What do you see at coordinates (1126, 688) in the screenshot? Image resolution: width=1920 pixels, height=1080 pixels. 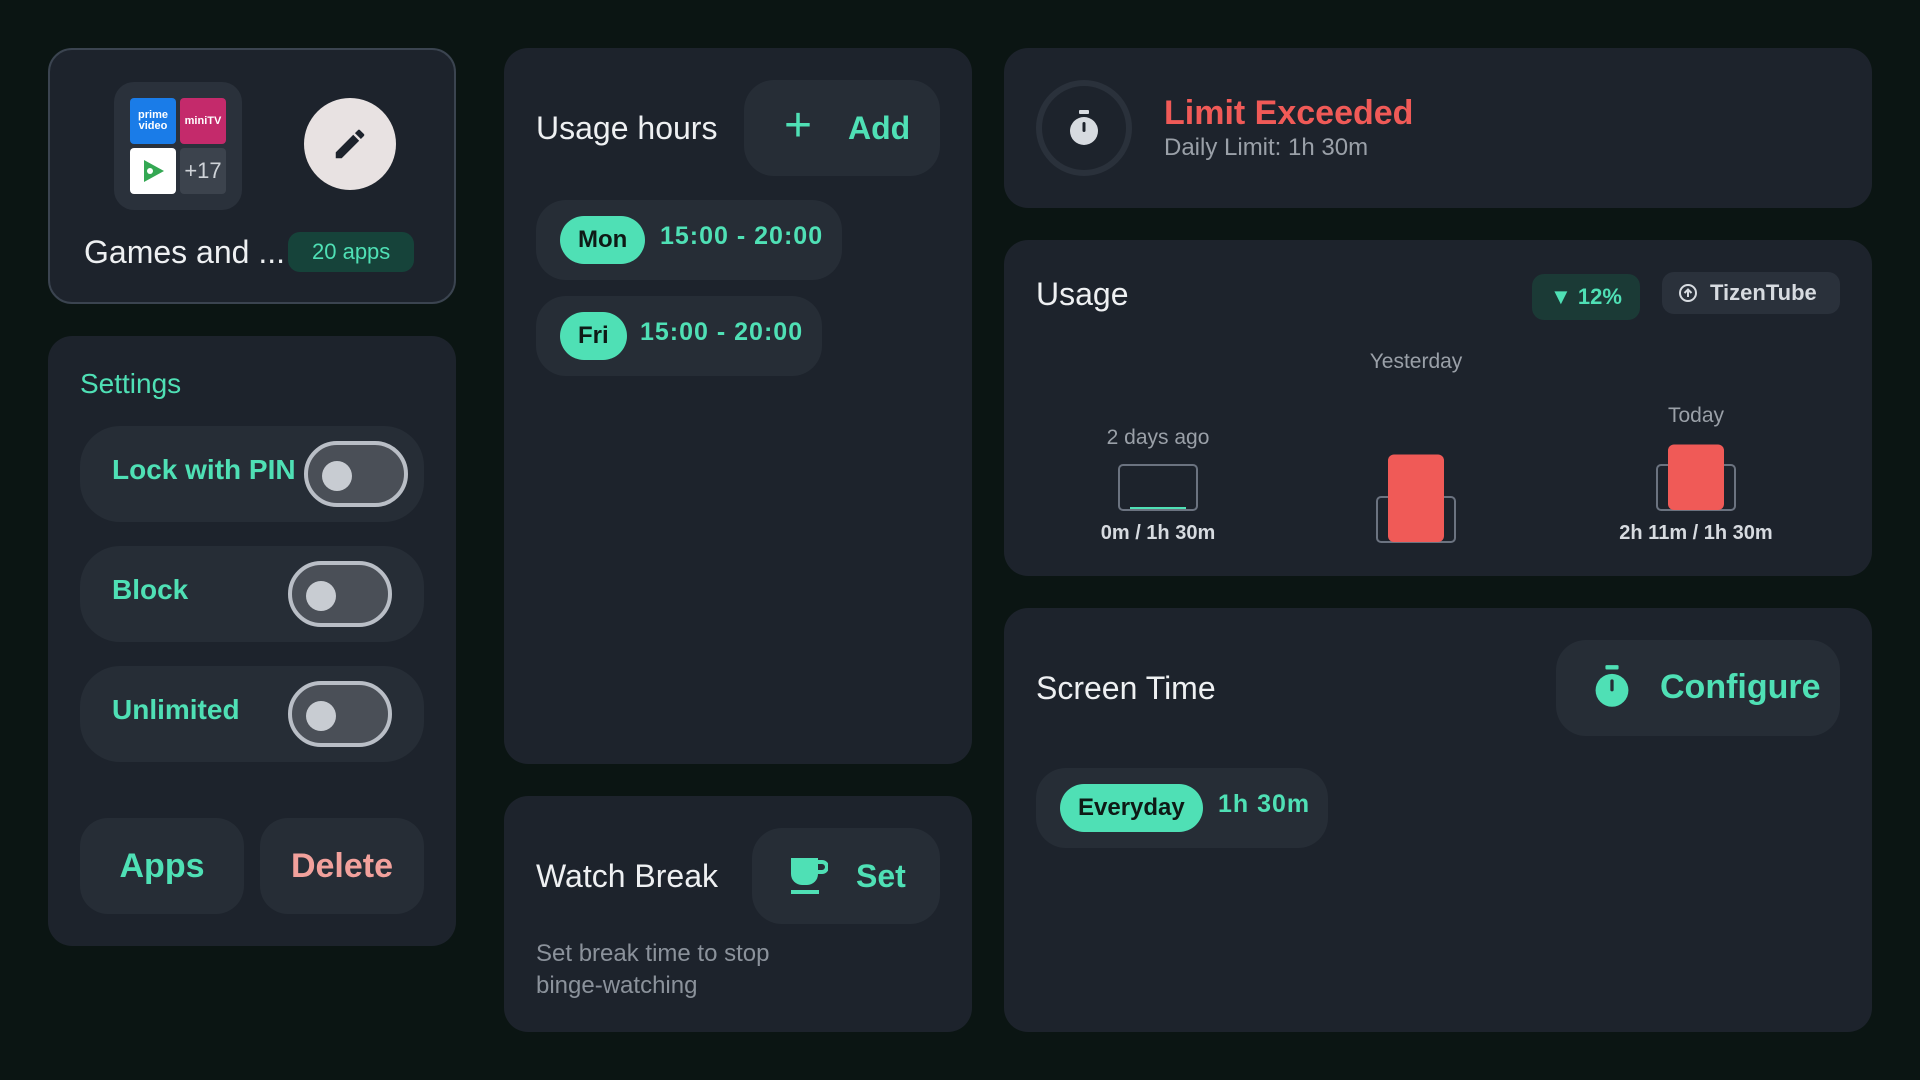 I see `screen-time-title: Screen Time` at bounding box center [1126, 688].